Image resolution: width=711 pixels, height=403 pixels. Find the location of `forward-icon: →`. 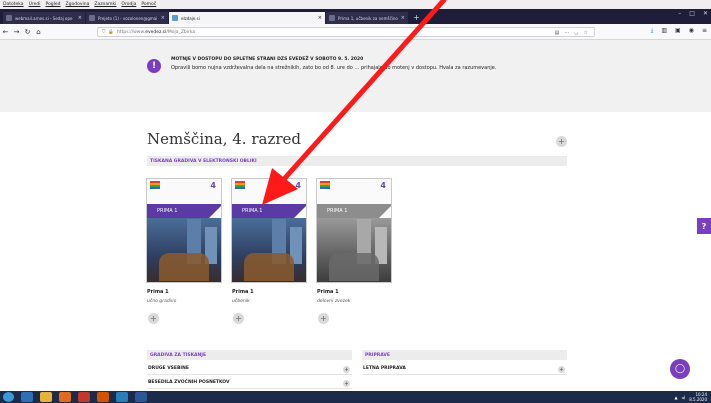

forward-icon: → is located at coordinates (16, 32).